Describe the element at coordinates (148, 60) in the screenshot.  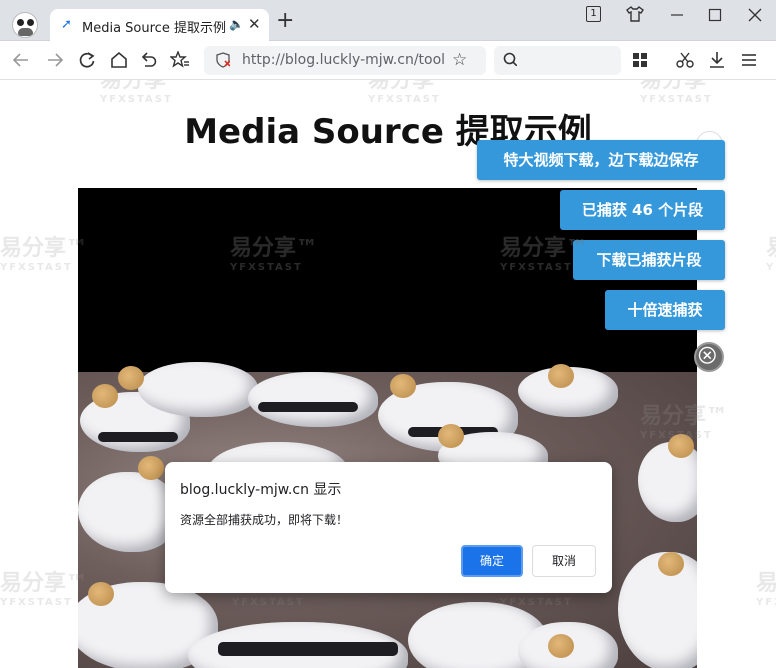
I see `undo-icon` at that location.